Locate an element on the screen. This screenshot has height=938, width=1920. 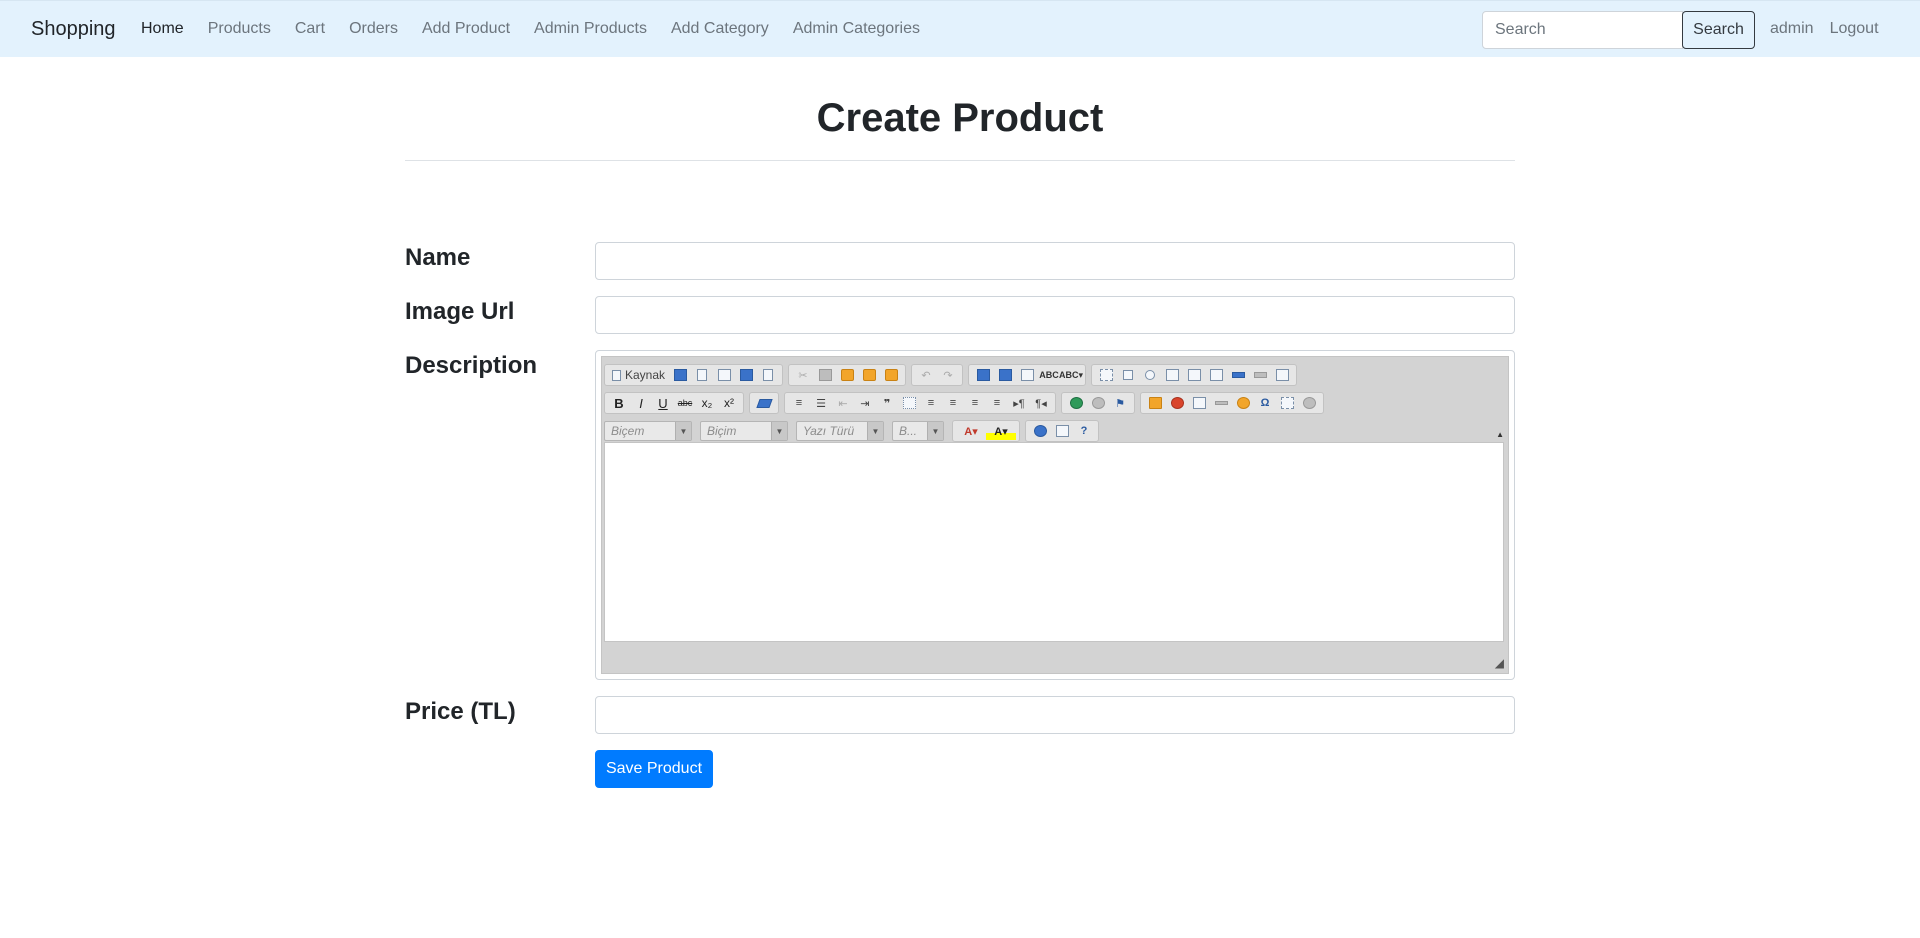
print-button is located at coordinates (746, 375).